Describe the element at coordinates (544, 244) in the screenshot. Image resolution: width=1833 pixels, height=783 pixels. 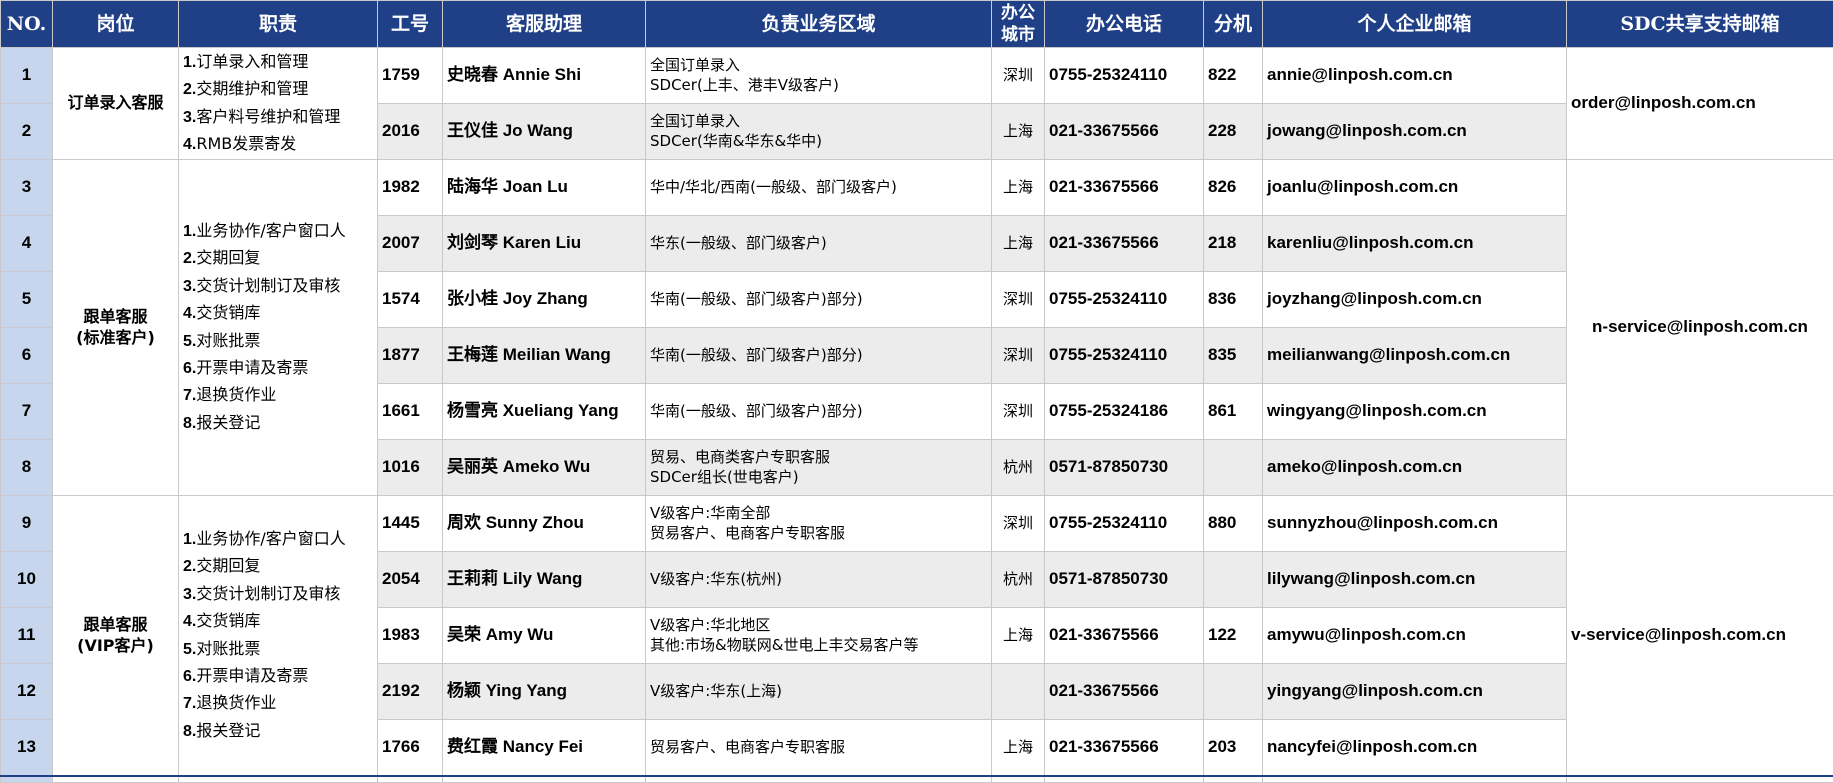
I see `assistant-name-cell: 刘剑琴 Karen Liu` at that location.